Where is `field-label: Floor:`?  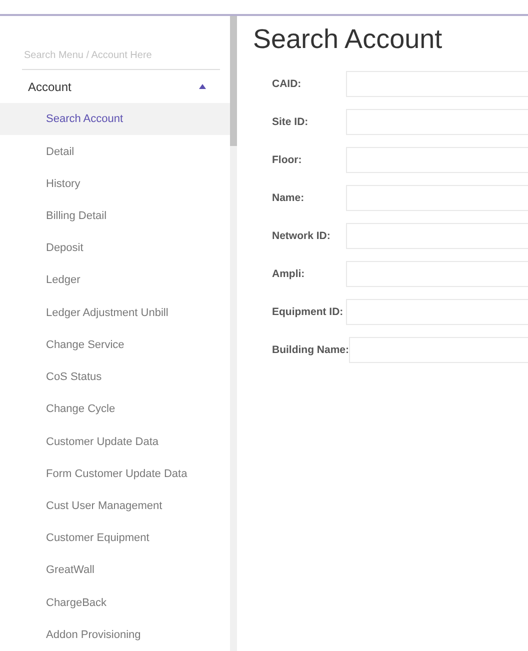 field-label: Floor: is located at coordinates (287, 160).